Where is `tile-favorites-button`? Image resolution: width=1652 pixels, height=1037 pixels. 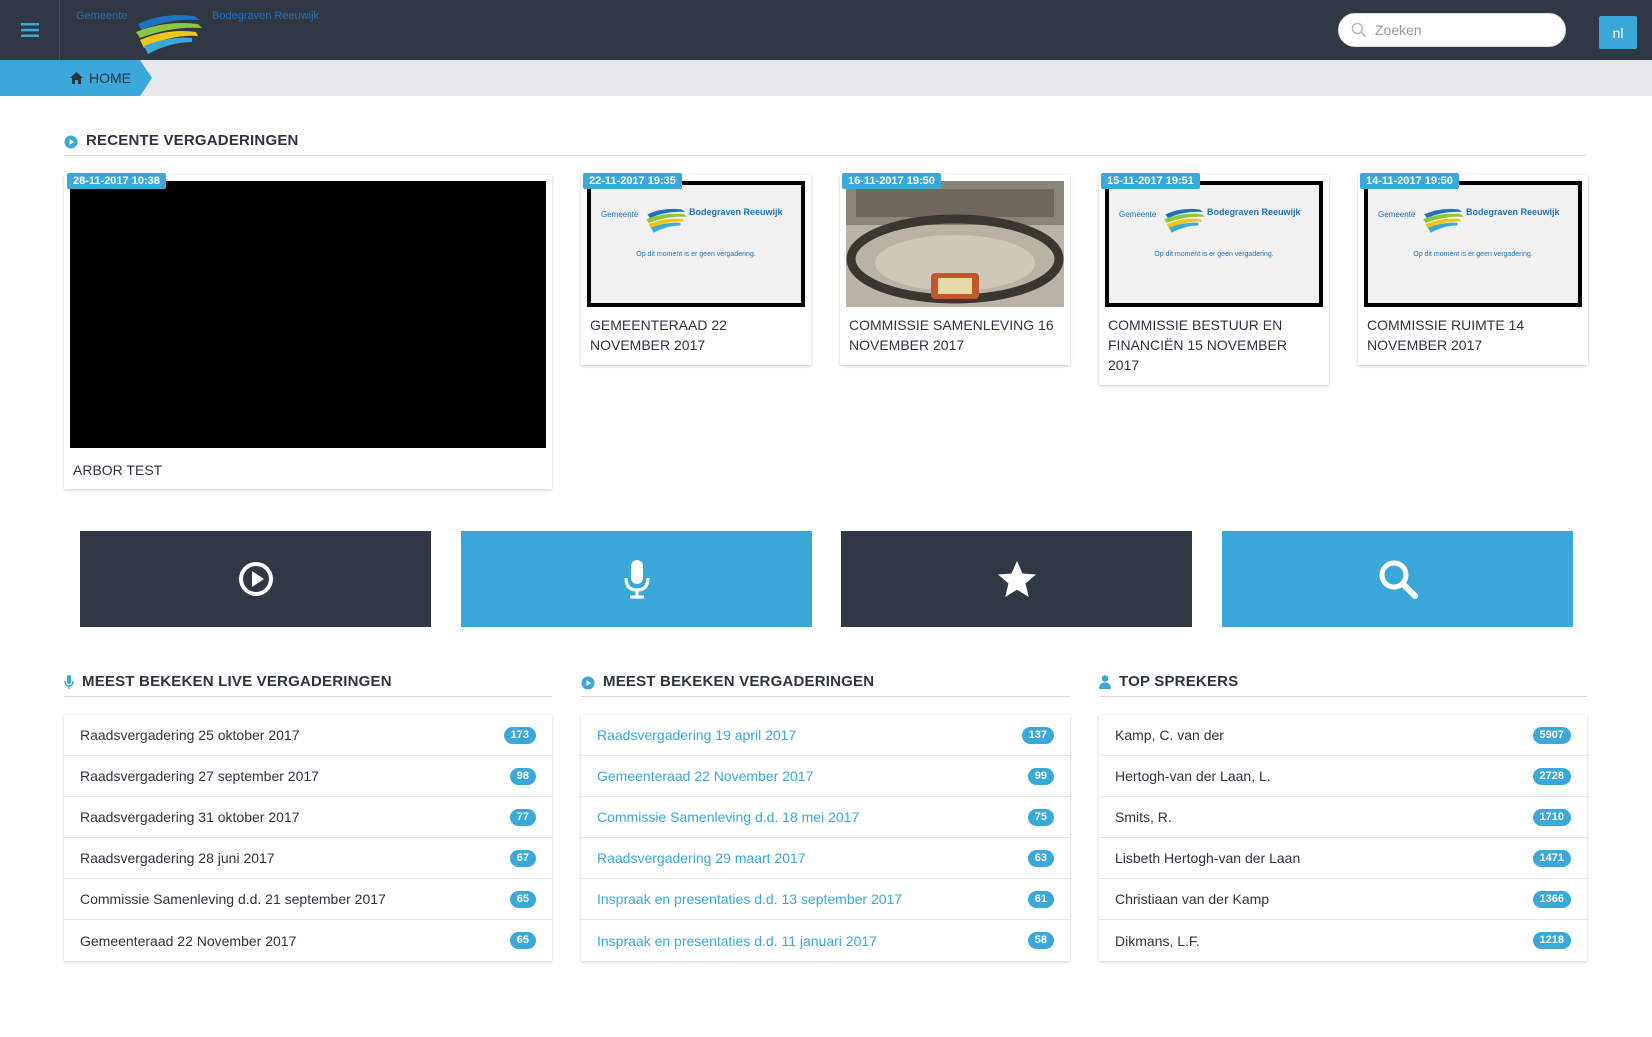
tile-favorites-button is located at coordinates (1016, 579).